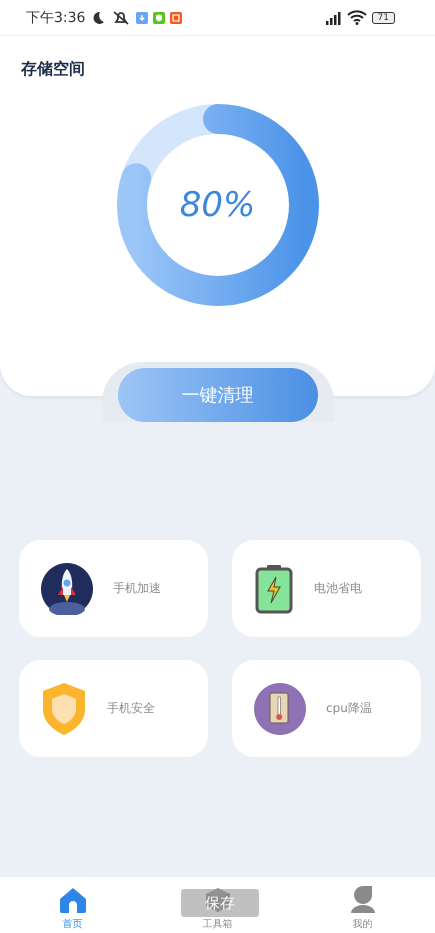 The height and width of the screenshot is (933, 435). What do you see at coordinates (363, 899) in the screenshot?
I see `person-icon` at bounding box center [363, 899].